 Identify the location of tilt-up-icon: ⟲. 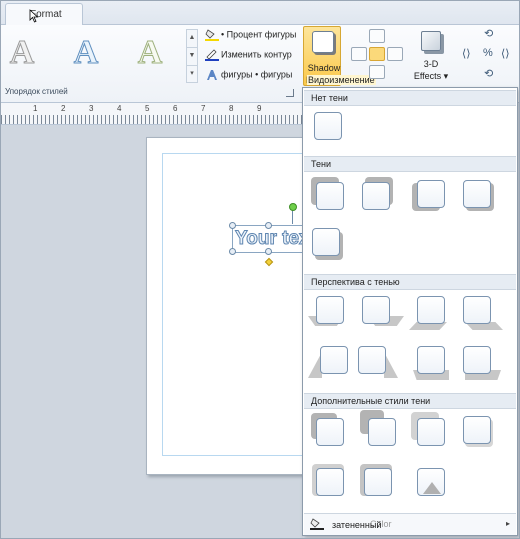
(488, 33).